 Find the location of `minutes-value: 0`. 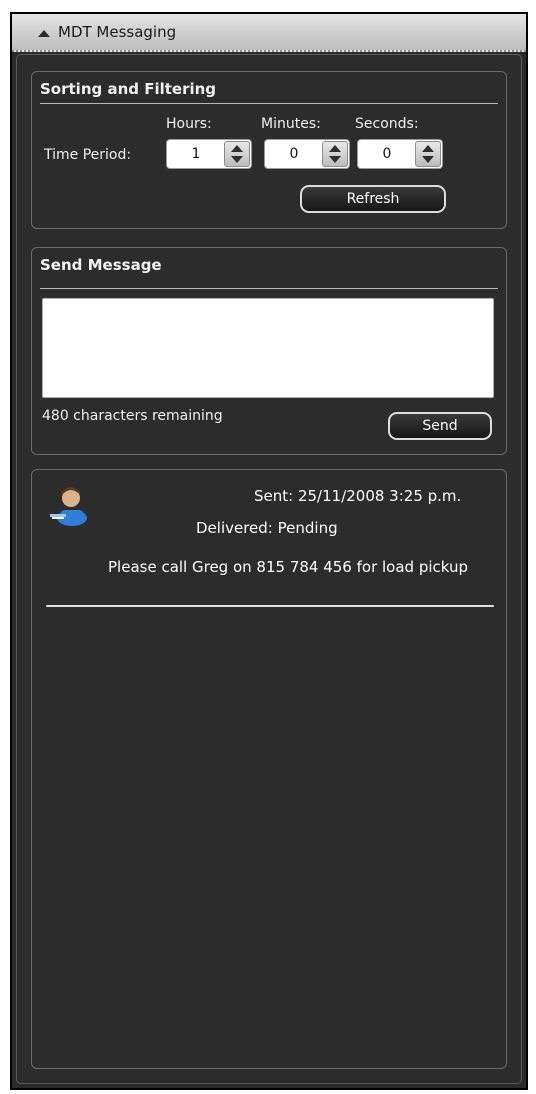

minutes-value: 0 is located at coordinates (294, 154).